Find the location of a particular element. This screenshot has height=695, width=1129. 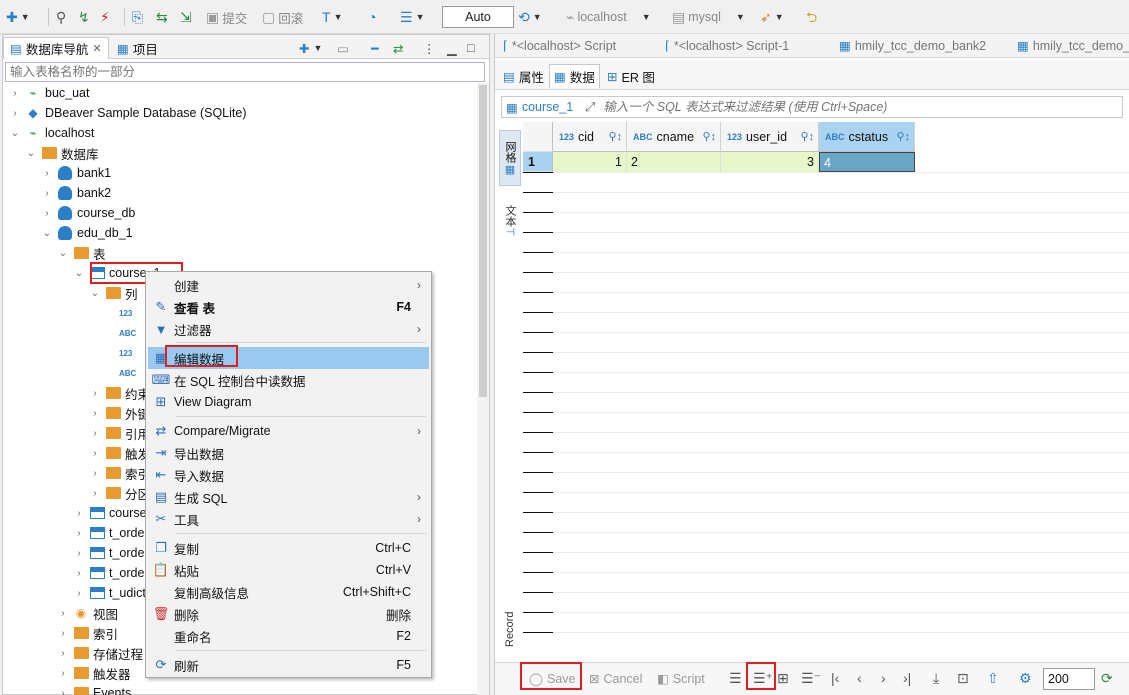

fetch-size-input: 200 is located at coordinates (1069, 679).